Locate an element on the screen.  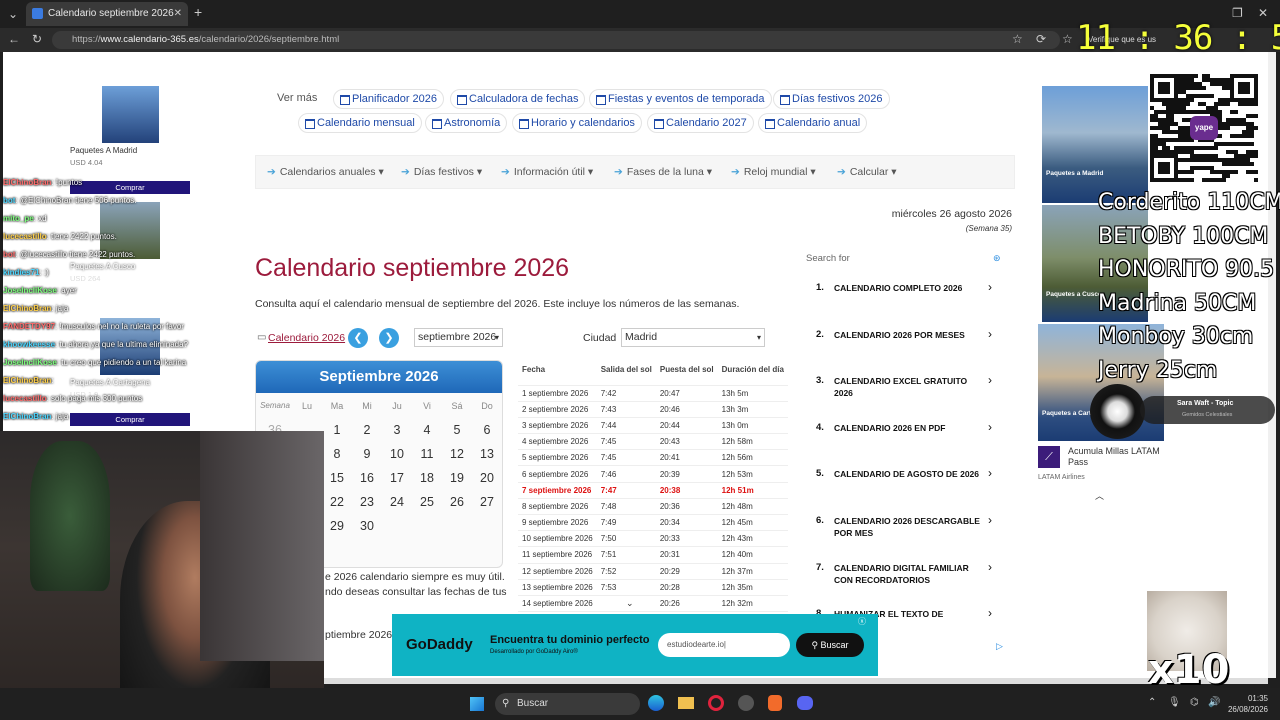
menu-item: ➔ Calcular ▾ is located at coordinates (867, 172).